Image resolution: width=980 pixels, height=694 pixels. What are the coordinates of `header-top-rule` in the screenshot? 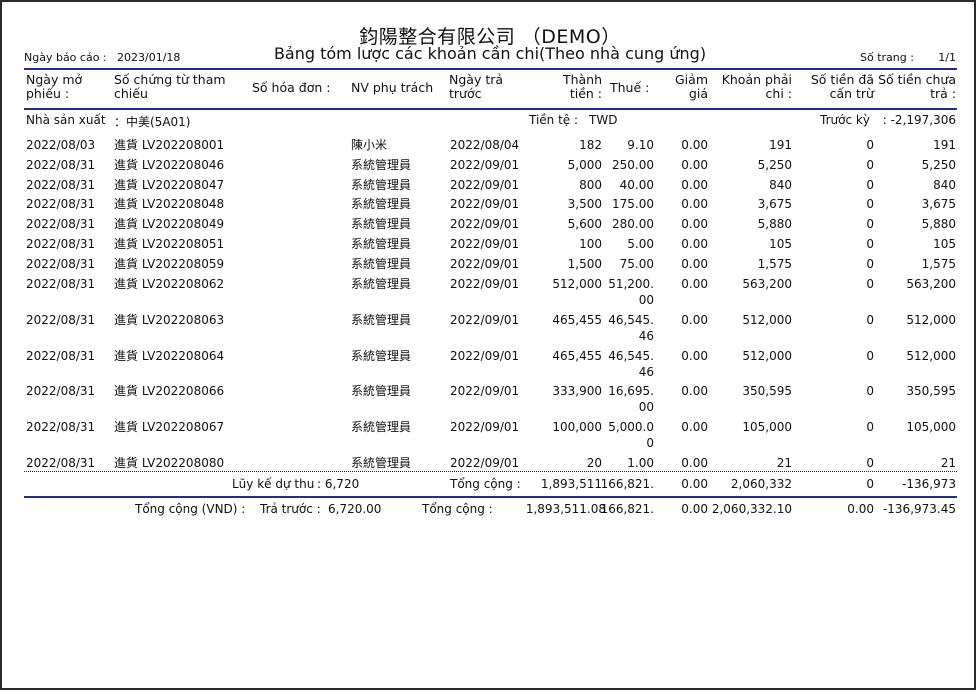 It's located at (490, 69).